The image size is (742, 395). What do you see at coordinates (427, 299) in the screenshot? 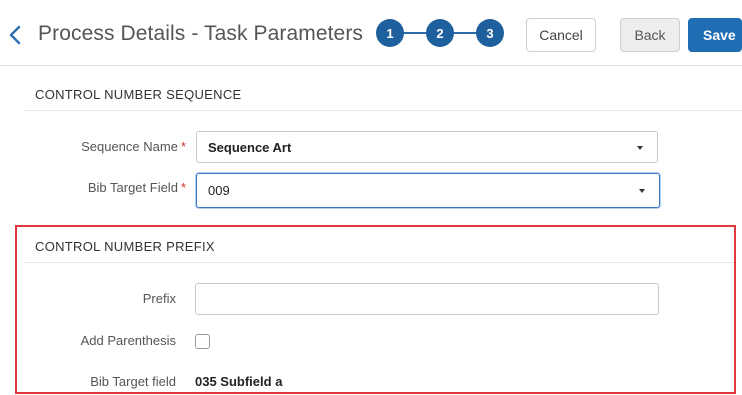
I see `prefix-input` at bounding box center [427, 299].